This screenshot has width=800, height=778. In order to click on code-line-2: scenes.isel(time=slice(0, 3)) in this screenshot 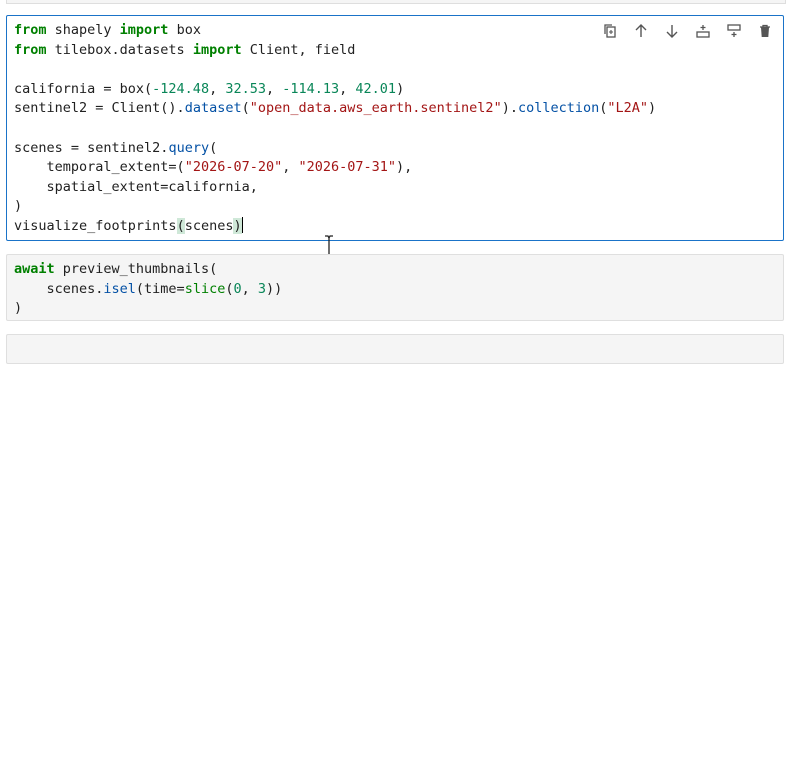, I will do `click(148, 288)`.